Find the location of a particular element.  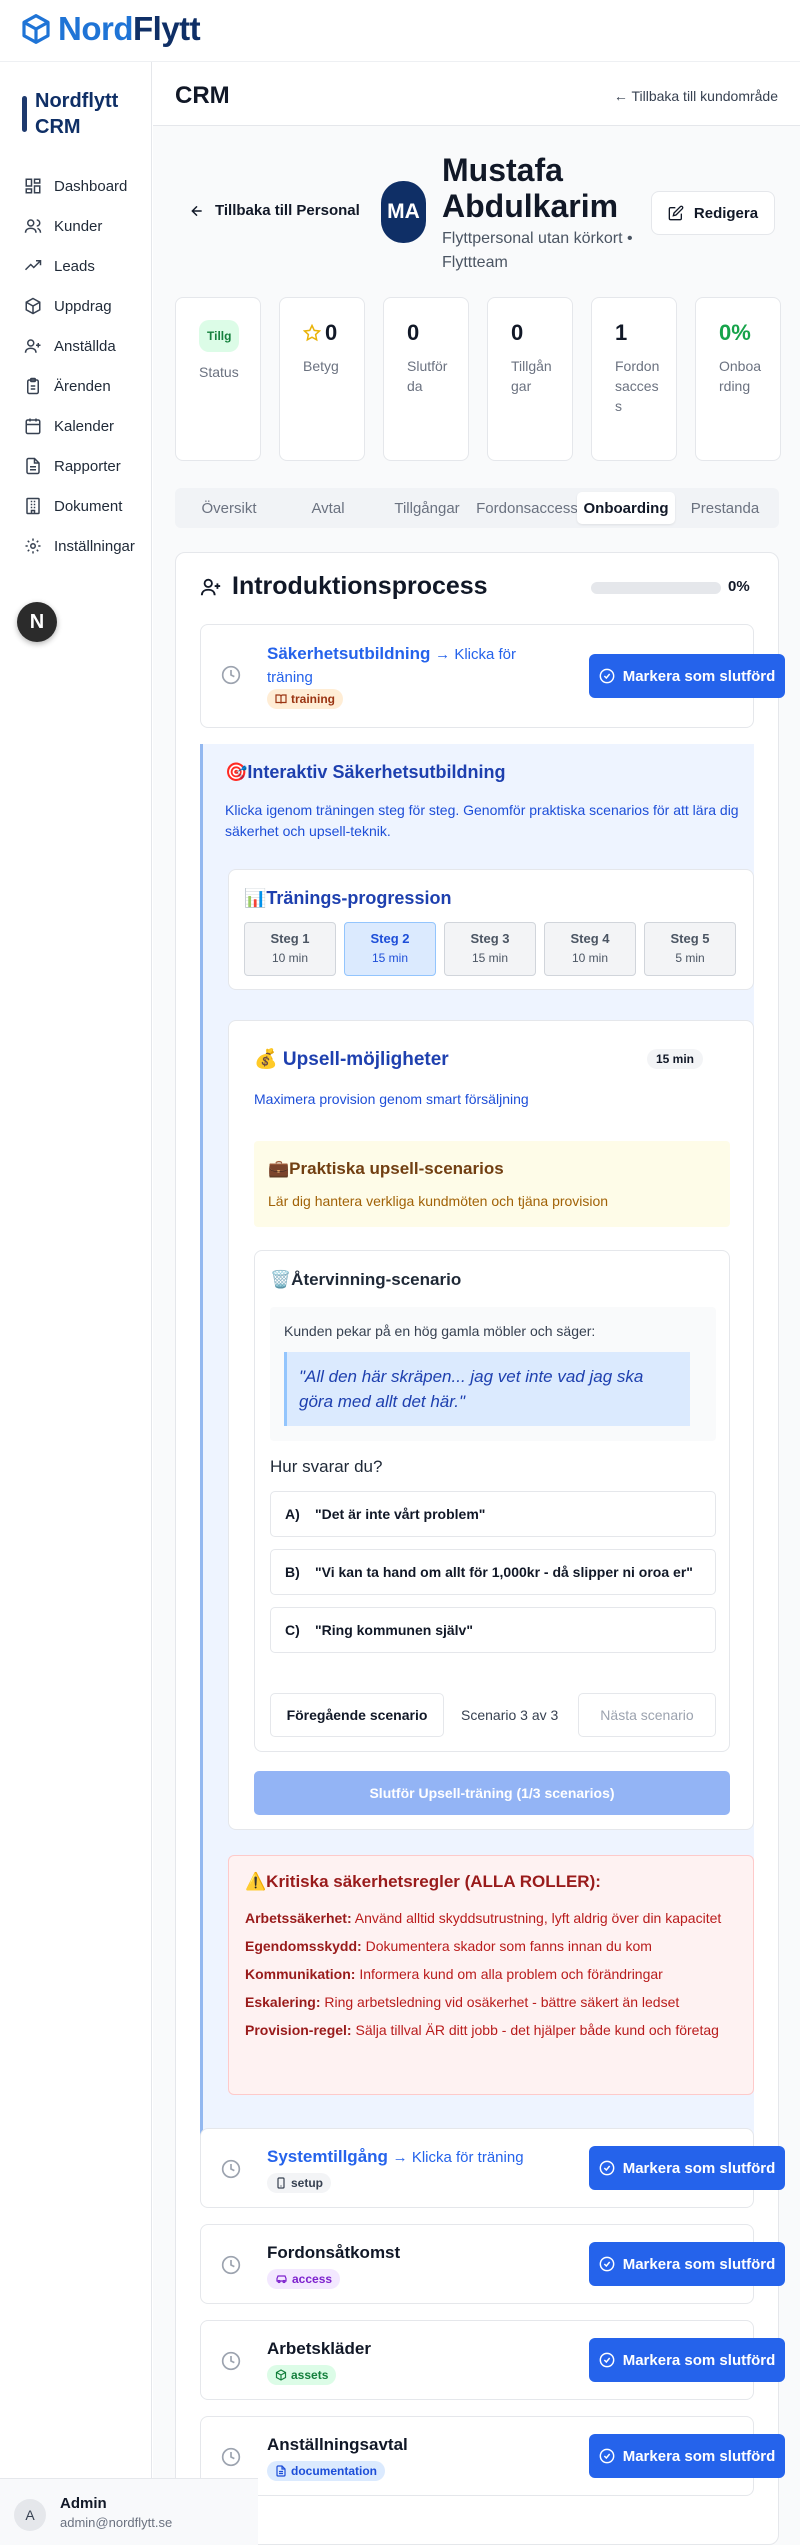

step-name: Steg 5 is located at coordinates (690, 938).